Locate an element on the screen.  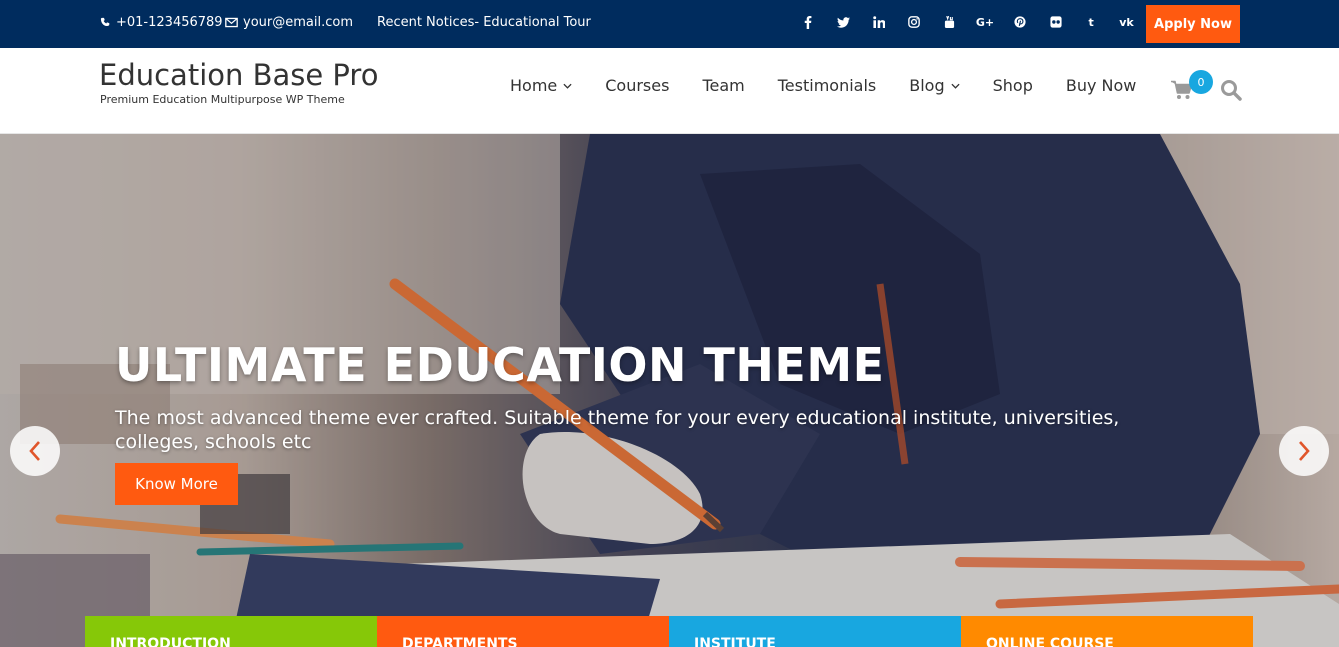
tile-departments: DEPARTMENTS is located at coordinates (523, 631).